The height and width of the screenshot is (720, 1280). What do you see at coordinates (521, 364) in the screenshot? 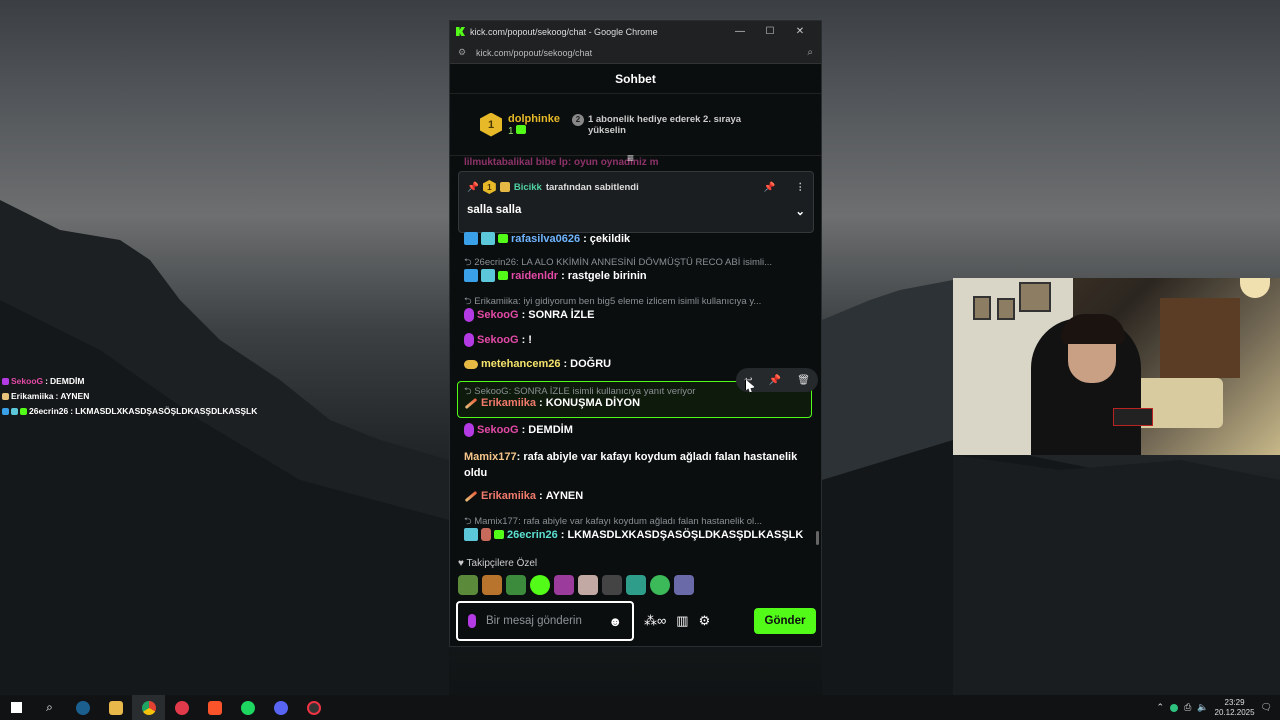
I see `chat-username: metehancem26` at bounding box center [521, 364].